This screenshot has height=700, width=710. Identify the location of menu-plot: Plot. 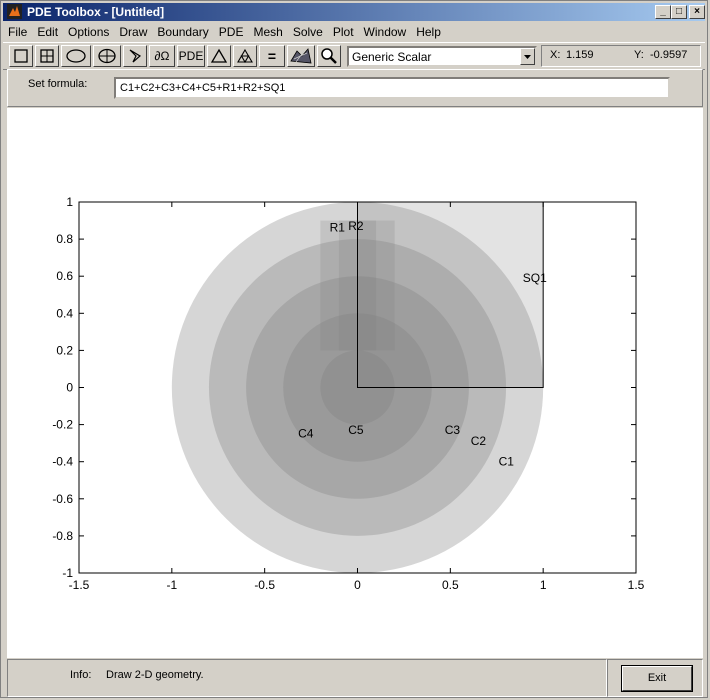
(343, 32).